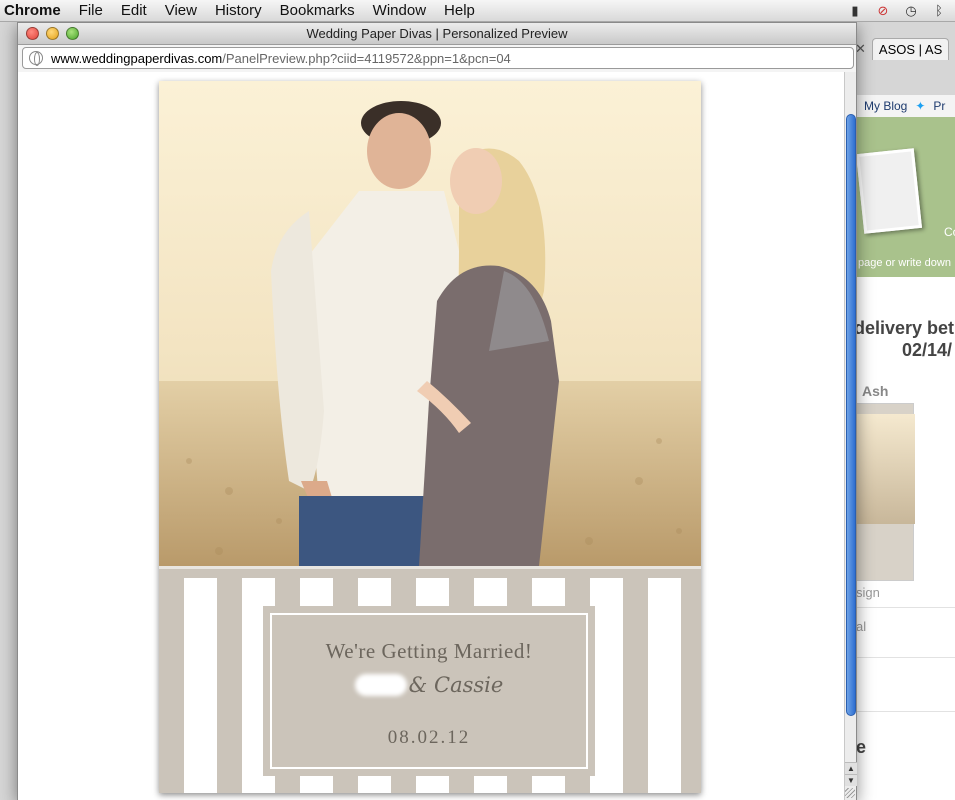 Image resolution: width=955 pixels, height=800 pixels. I want to click on url-host: www.weddingpaperdivas.com, so click(137, 58).